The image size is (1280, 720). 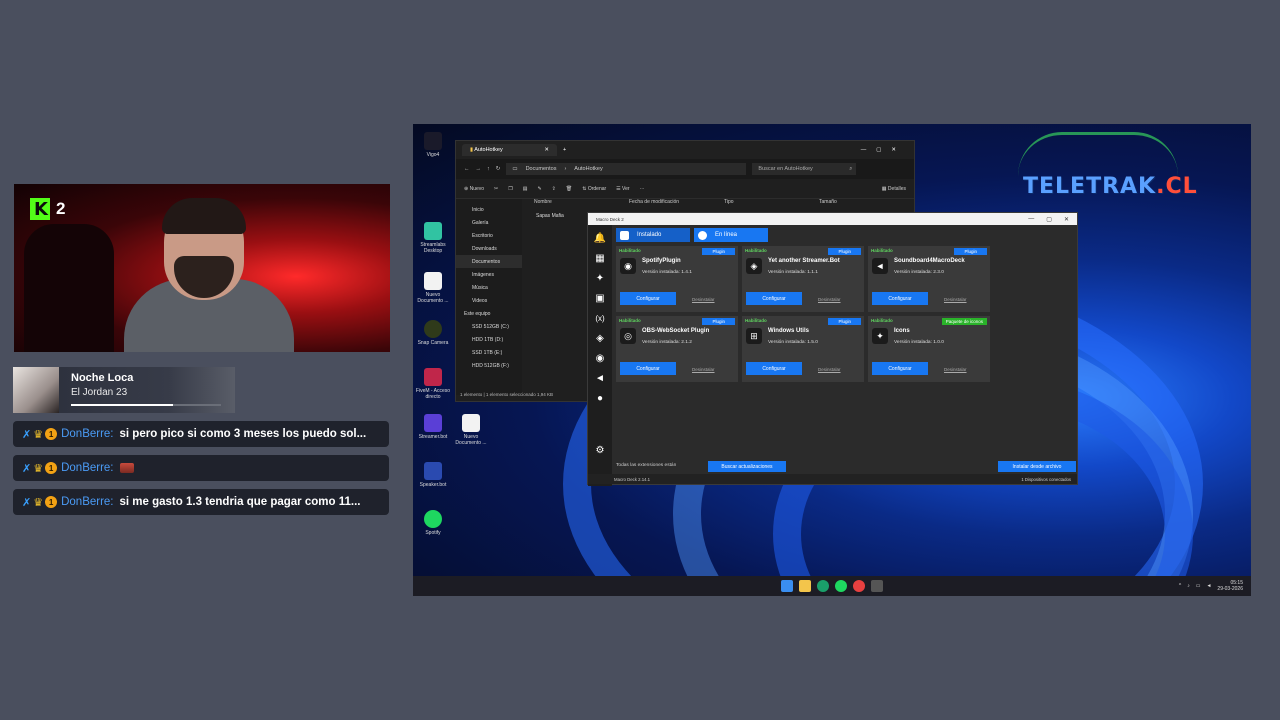 I want to click on clock: 05:15 29-03-2026, so click(x=1230, y=586).